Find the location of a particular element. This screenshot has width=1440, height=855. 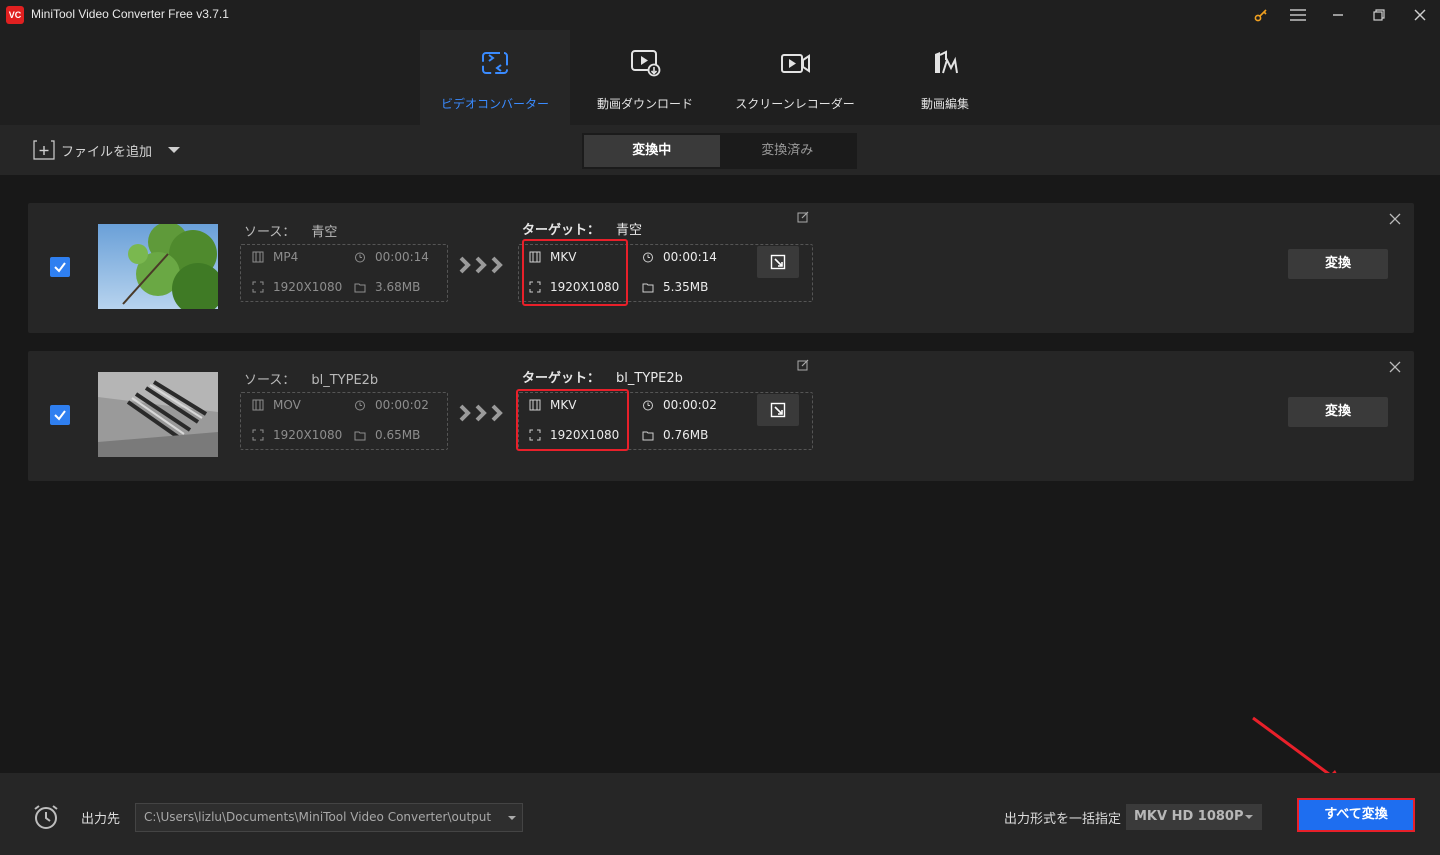

add-file-button: ファイルを追加 is located at coordinates (107, 150).